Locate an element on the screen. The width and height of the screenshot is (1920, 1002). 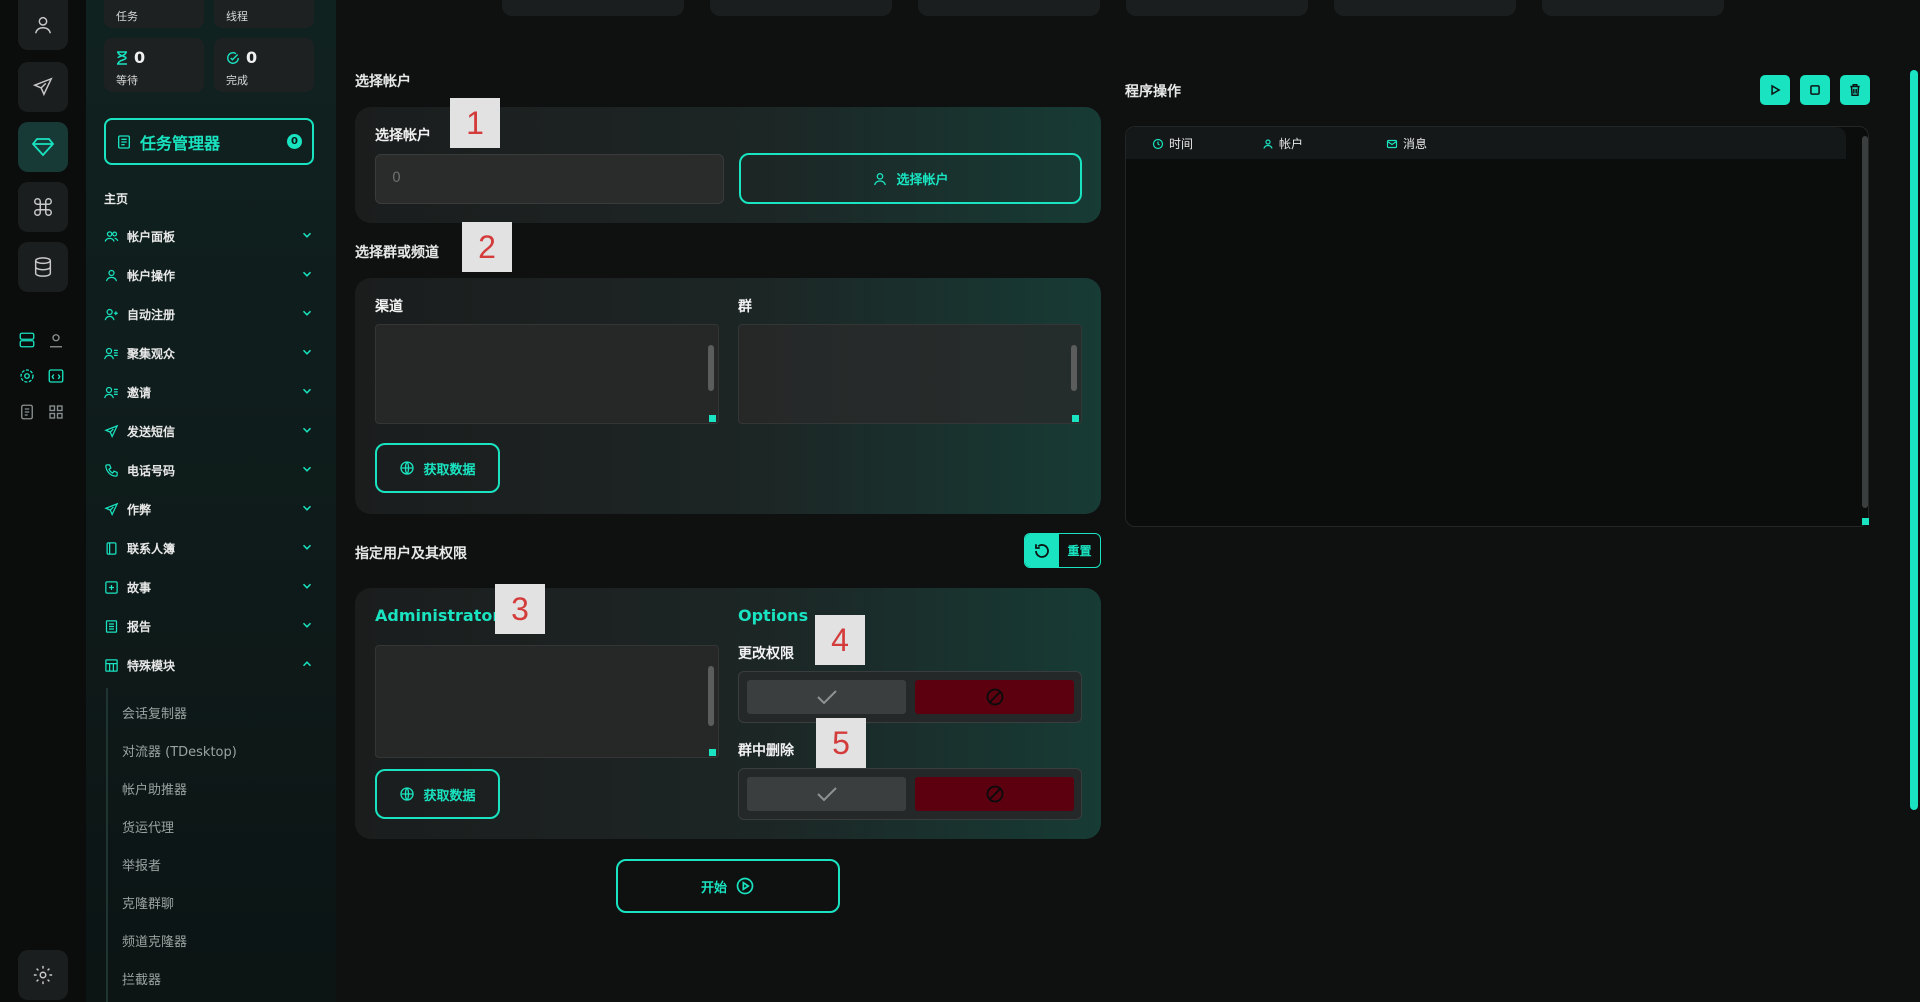
book-icon is located at coordinates (111, 548).